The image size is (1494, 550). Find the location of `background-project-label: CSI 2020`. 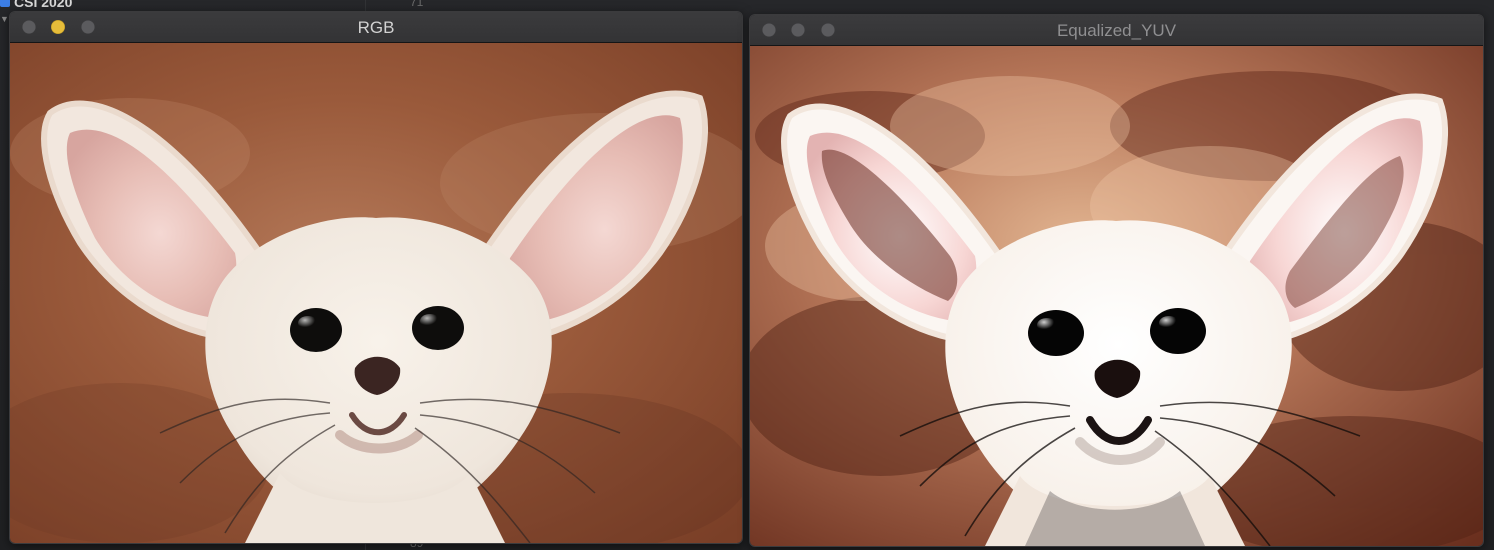

background-project-label: CSI 2020 is located at coordinates (65, 5).